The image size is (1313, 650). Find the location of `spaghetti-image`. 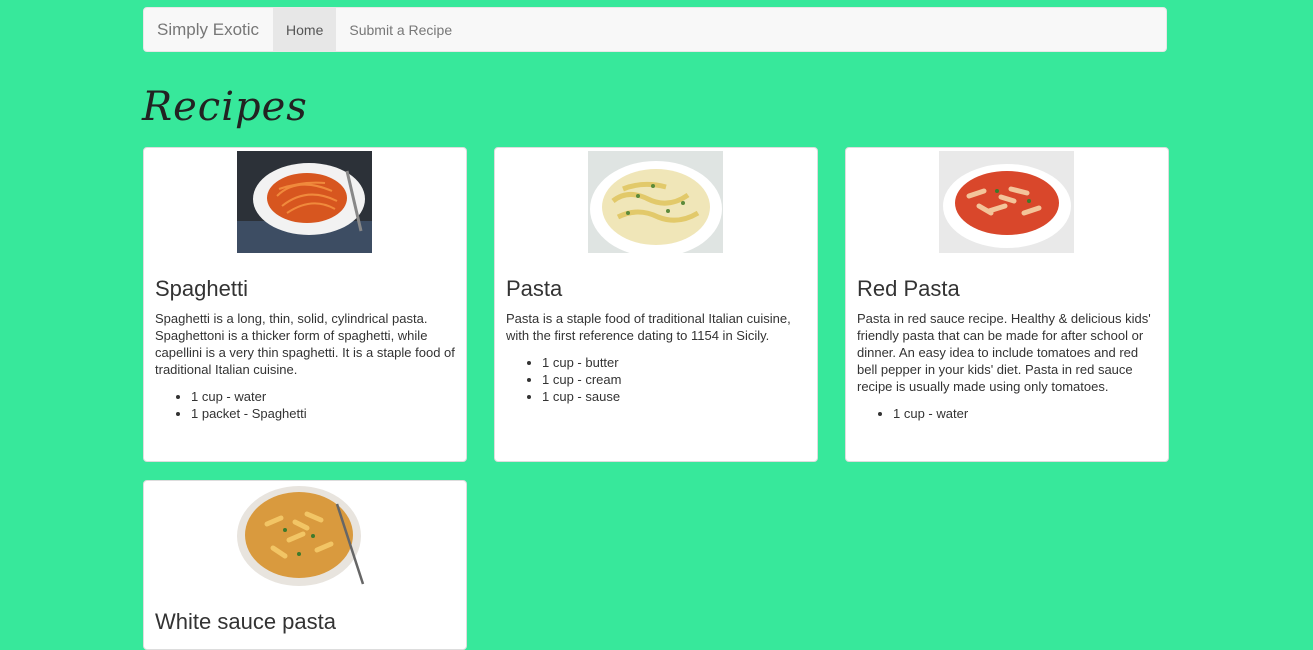

spaghetti-image is located at coordinates (304, 202).